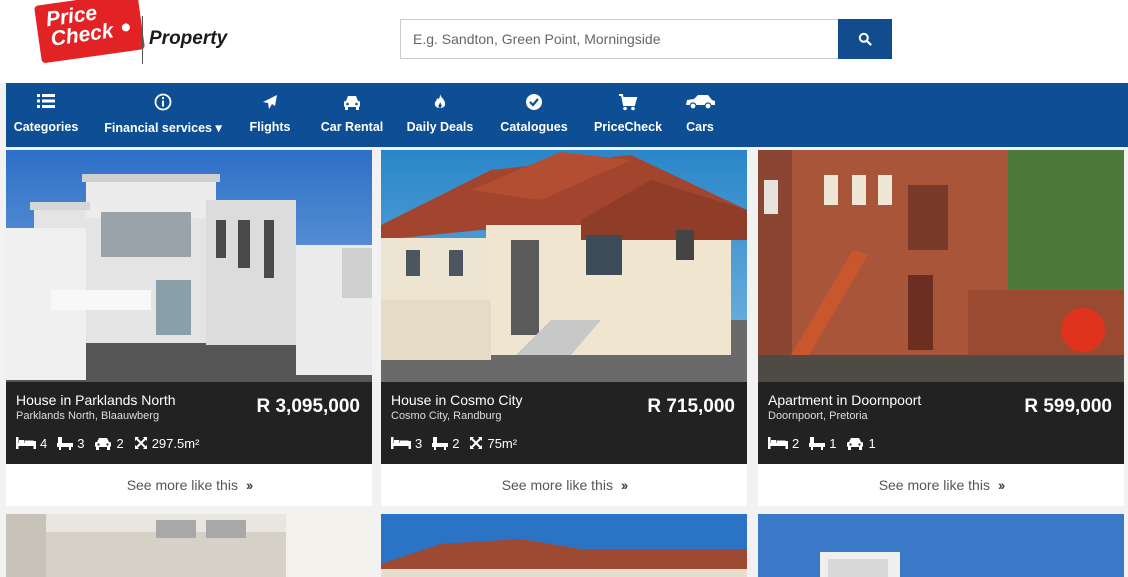 Image resolution: width=1128 pixels, height=577 pixels. What do you see at coordinates (82, 35) in the screenshot?
I see `logo-text-line2: Check` at bounding box center [82, 35].